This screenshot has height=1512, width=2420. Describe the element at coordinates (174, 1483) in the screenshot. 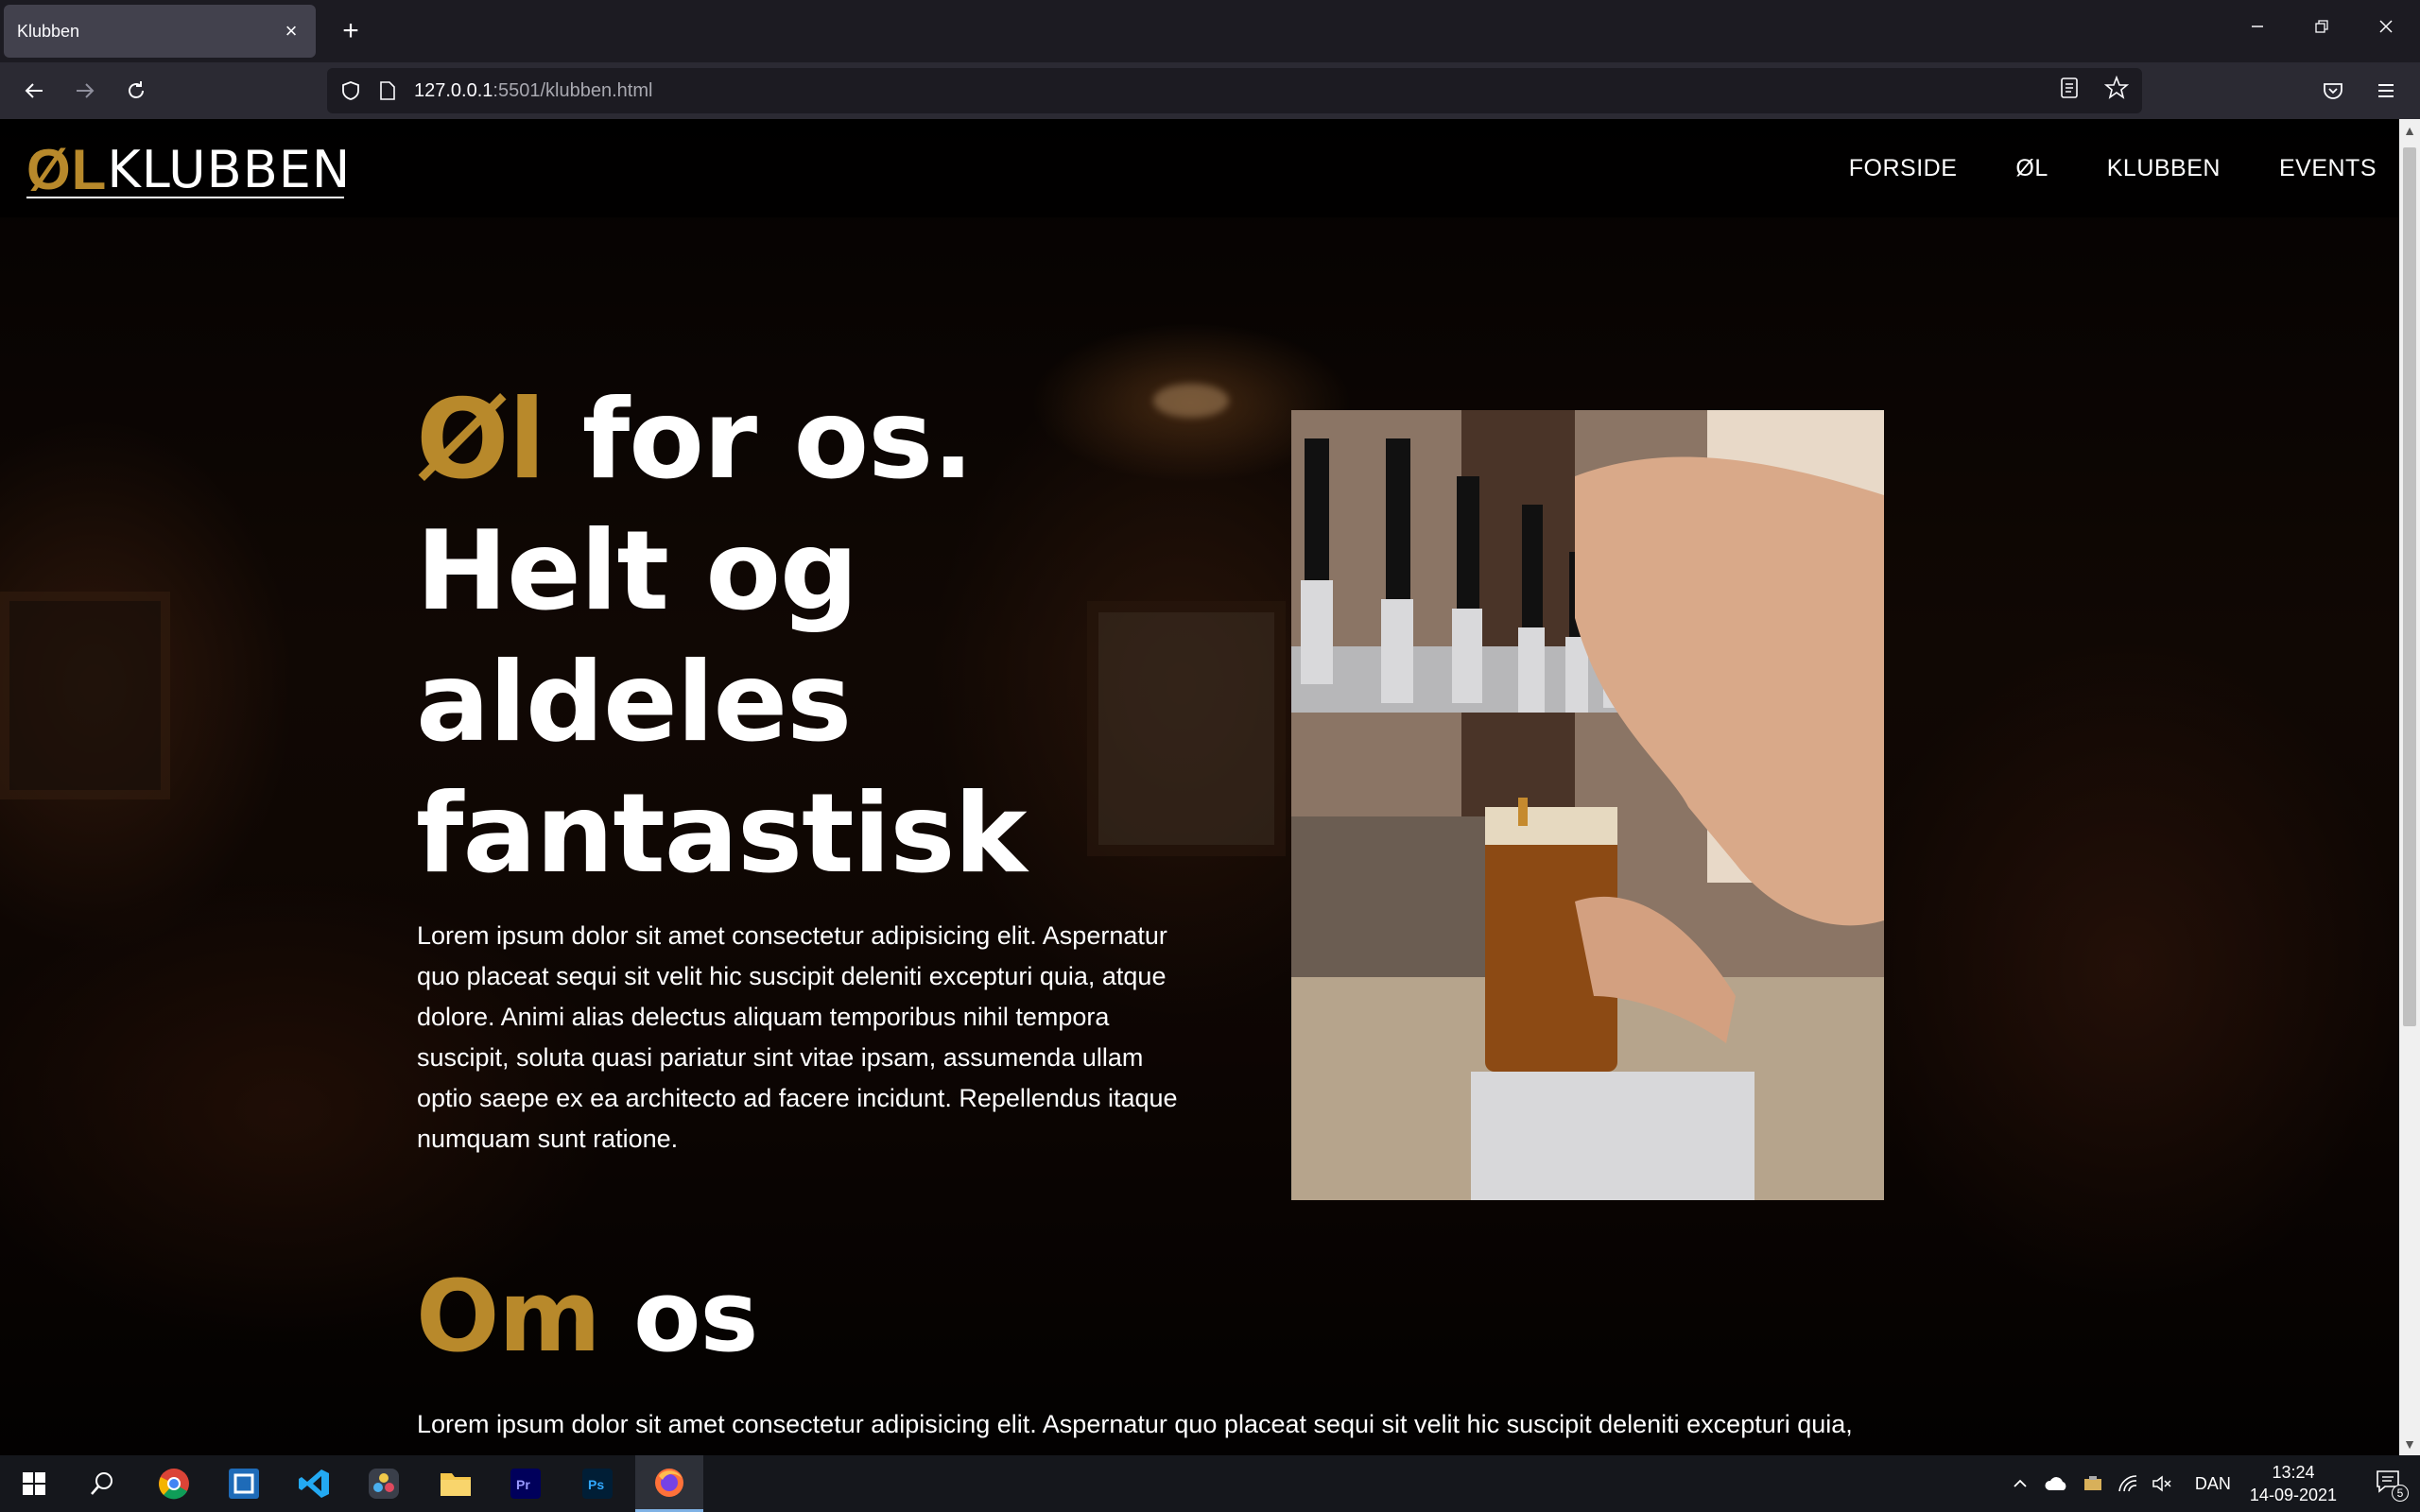

I see `chrome-icon` at that location.